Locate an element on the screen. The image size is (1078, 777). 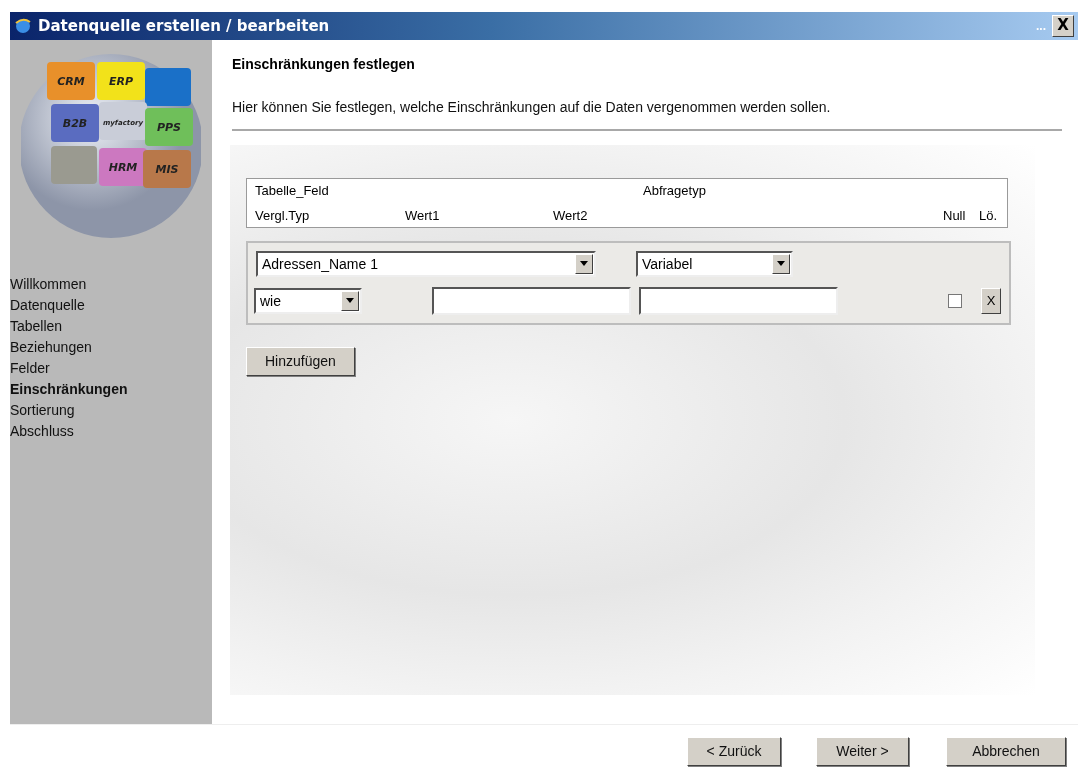
column-header: Lö. is located at coordinates (989, 215).